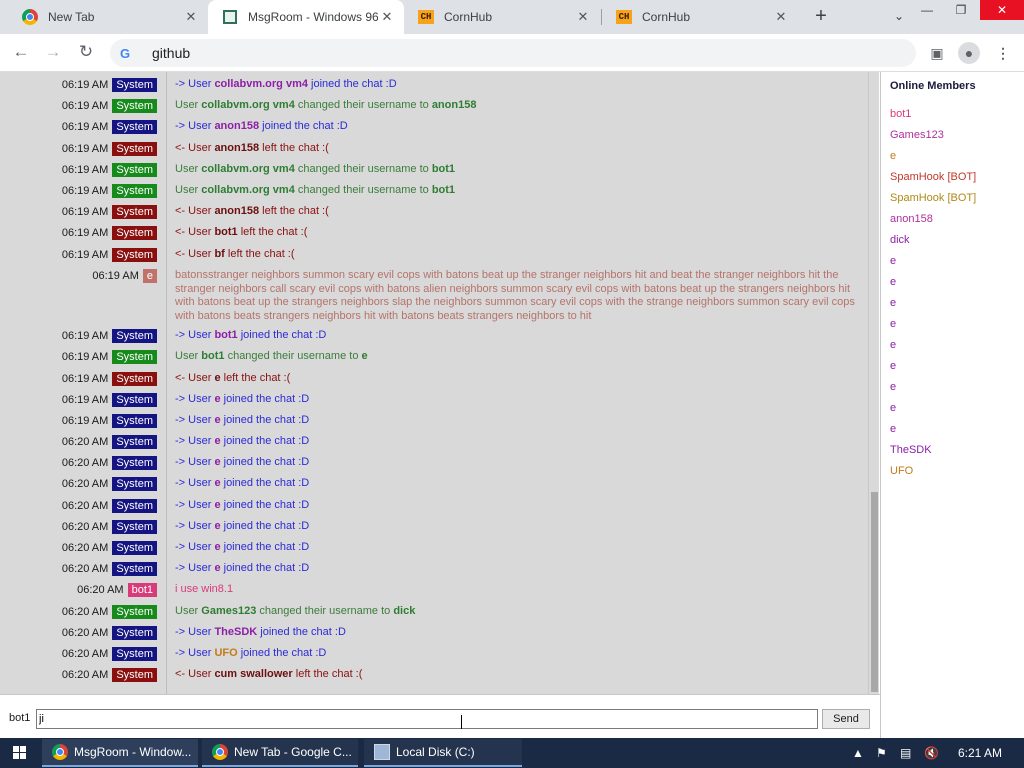 Image resolution: width=1024 pixels, height=768 pixels. I want to click on message-fragment: left the chat :(, so click(294, 148).